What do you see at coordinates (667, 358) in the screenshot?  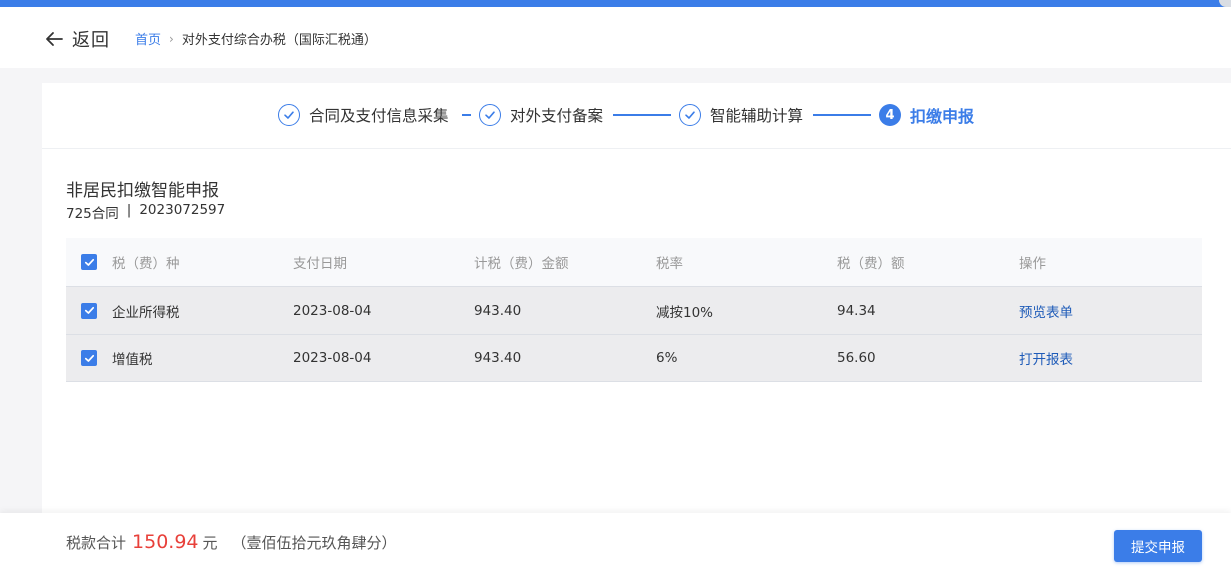 I see `cell-rate: 6%` at bounding box center [667, 358].